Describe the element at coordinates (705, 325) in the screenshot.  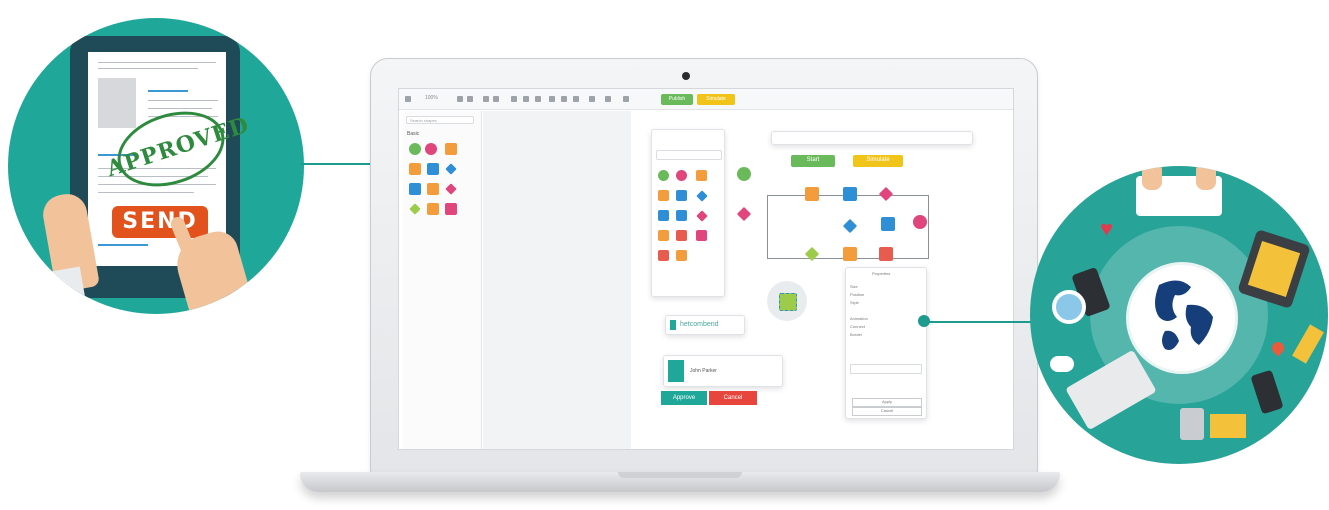
I see `logo-card: hetcombend` at that location.